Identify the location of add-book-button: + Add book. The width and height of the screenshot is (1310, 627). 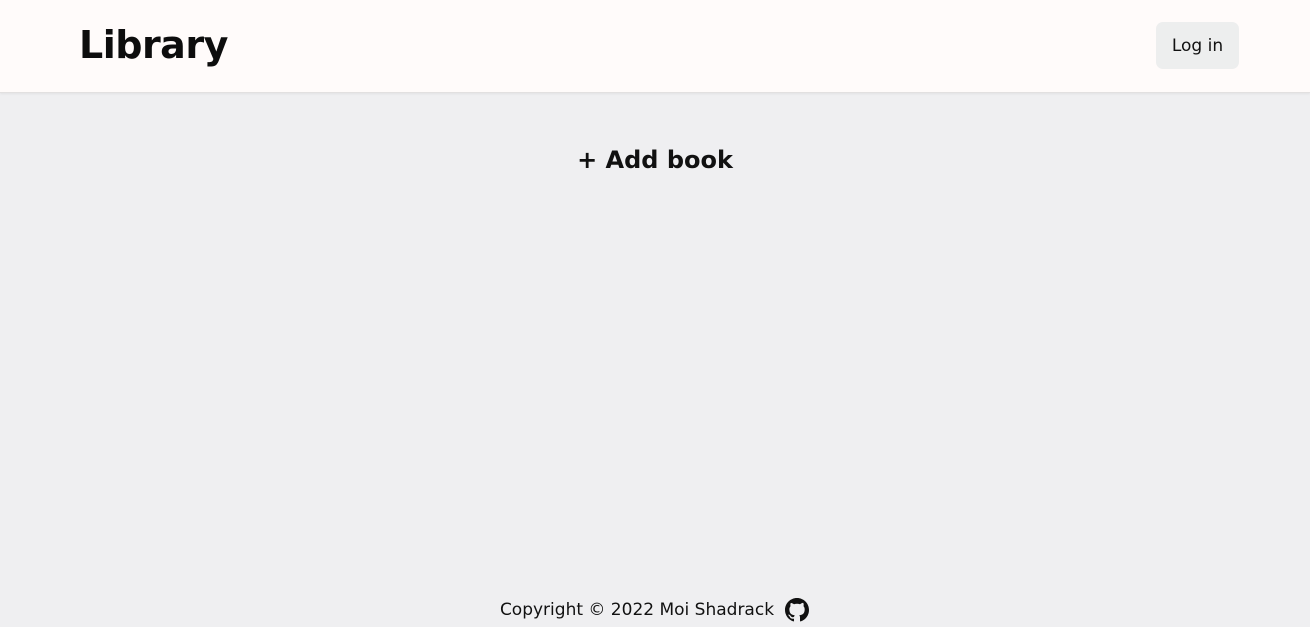
(655, 160).